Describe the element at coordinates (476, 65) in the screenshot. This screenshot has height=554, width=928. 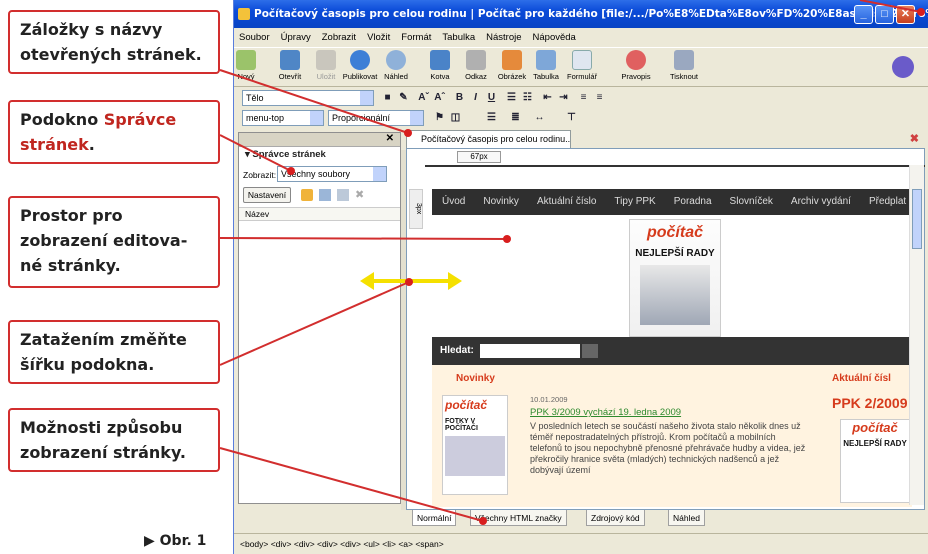
I see `link-button: Odkaz` at that location.